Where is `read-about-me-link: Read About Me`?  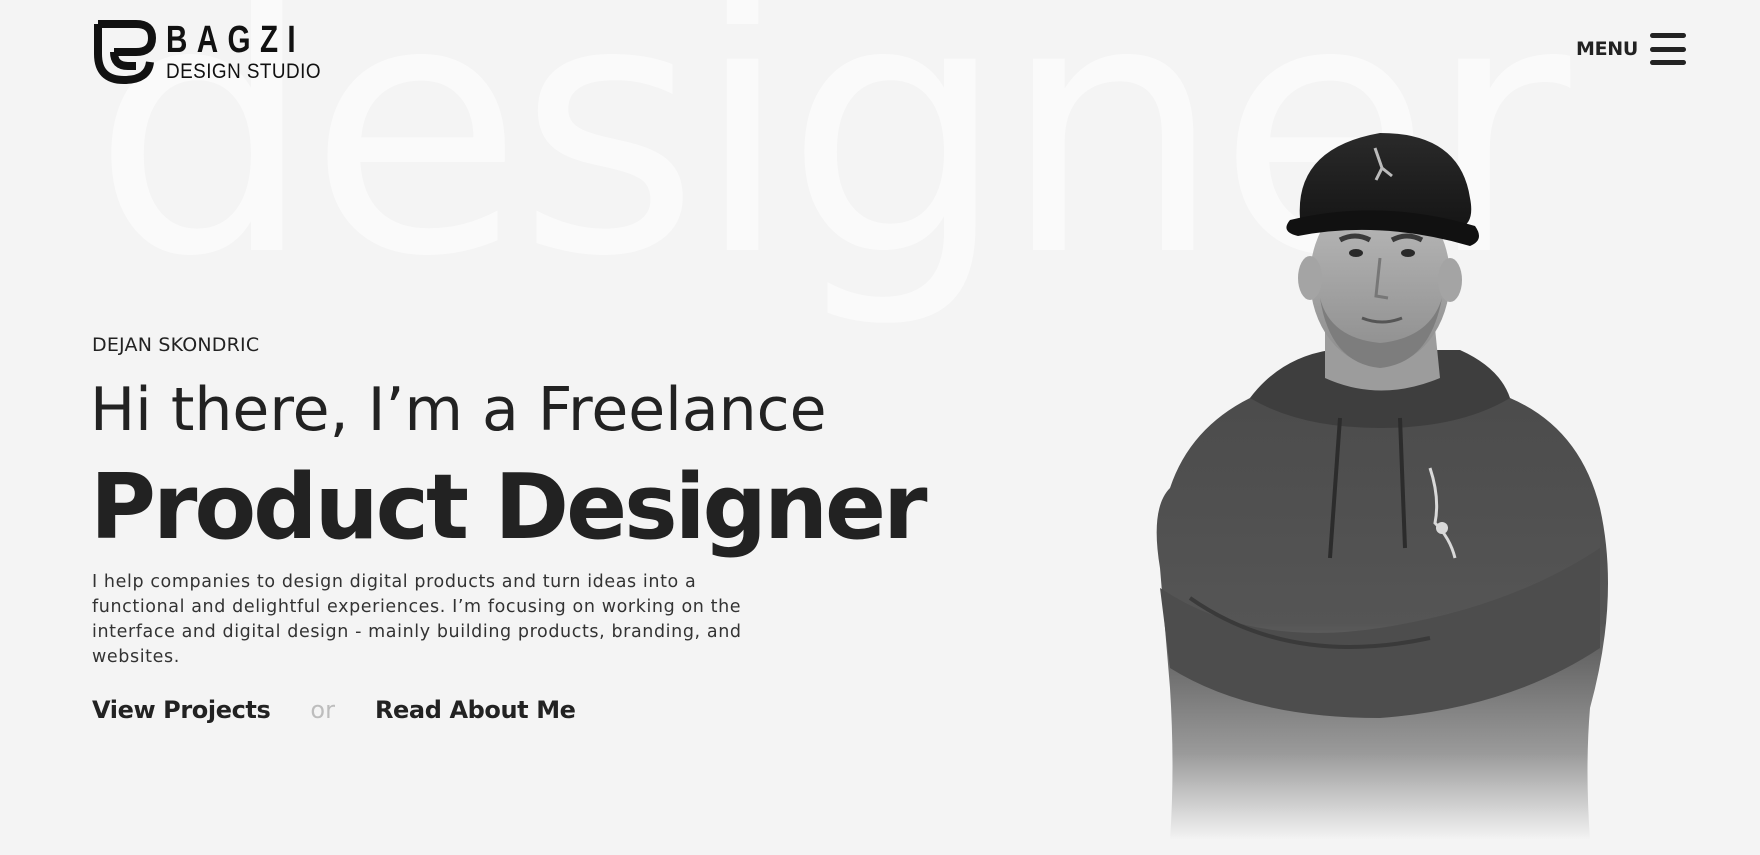
read-about-me-link: Read About Me is located at coordinates (475, 710).